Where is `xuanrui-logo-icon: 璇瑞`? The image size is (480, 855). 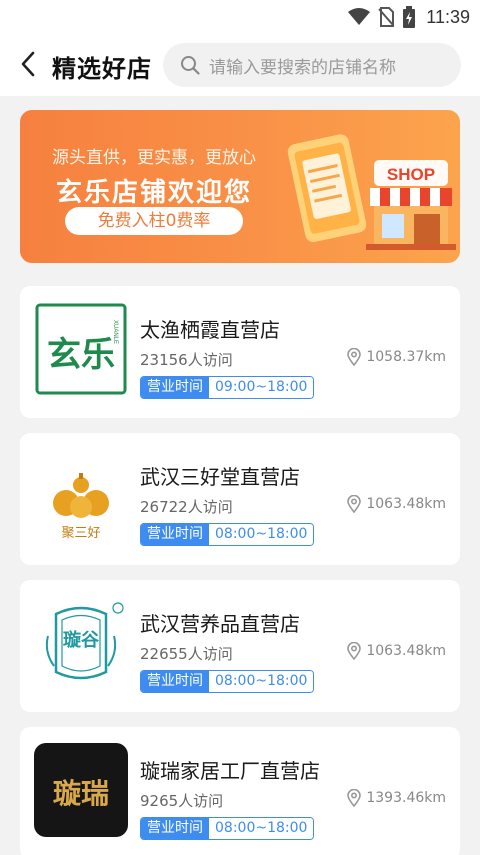
xuanrui-logo-icon: 璇瑞 is located at coordinates (81, 793).